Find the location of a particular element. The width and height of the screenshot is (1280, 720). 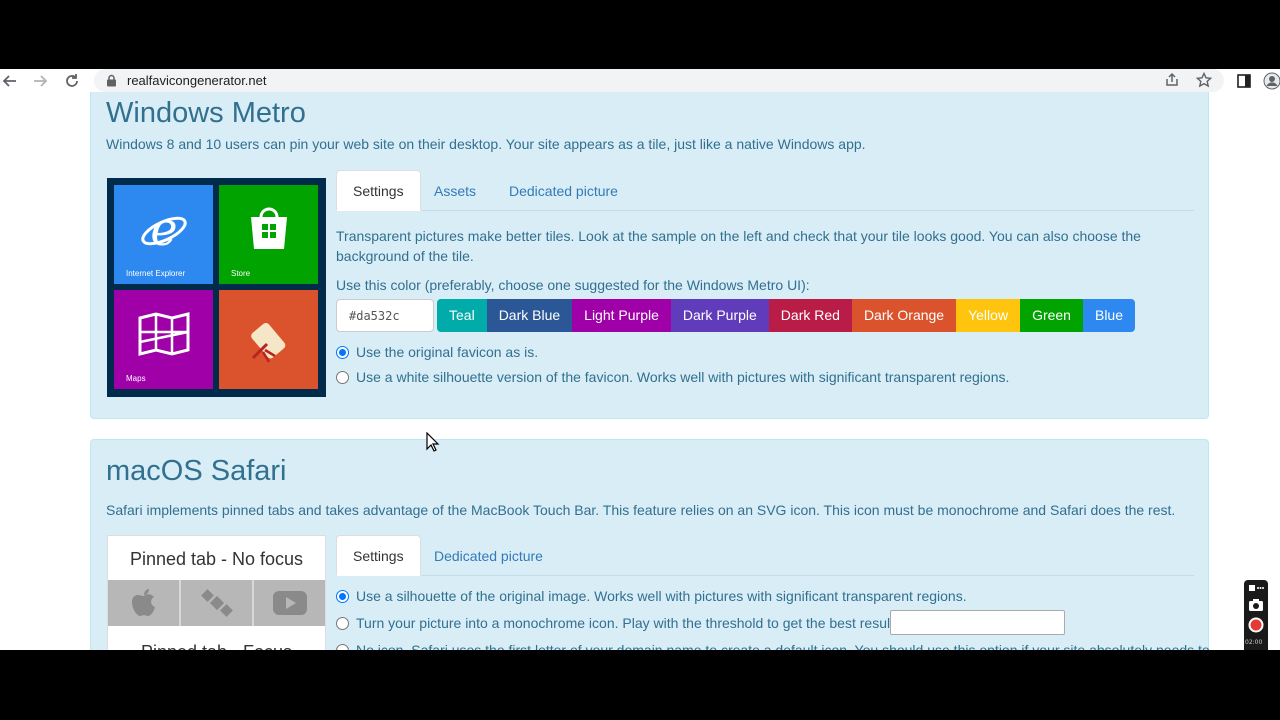

tab-assets: Assets is located at coordinates (455, 190).